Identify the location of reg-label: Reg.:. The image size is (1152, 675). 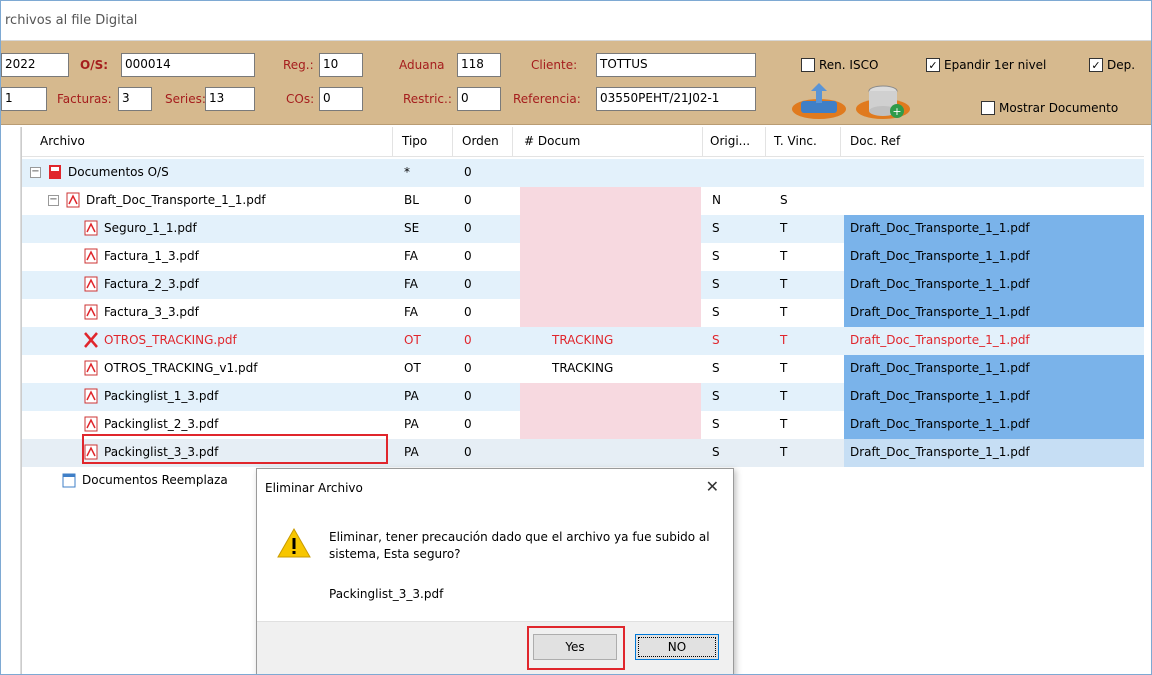
(298, 65).